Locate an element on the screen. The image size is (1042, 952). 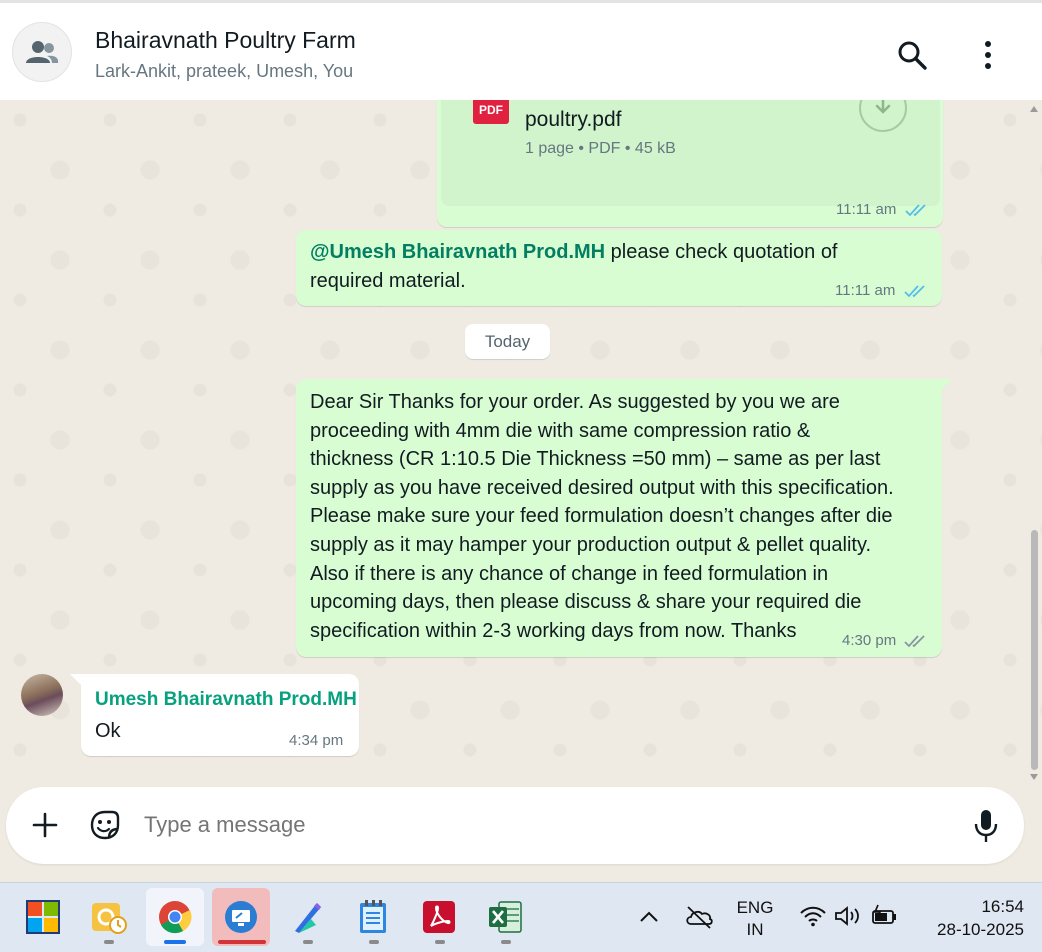
start-button is located at coordinates (43, 917).